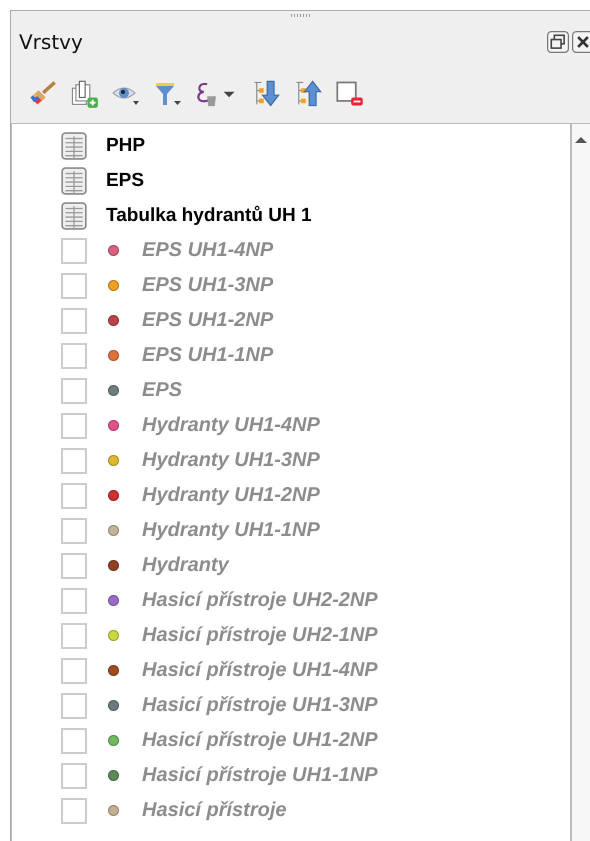  What do you see at coordinates (185, 565) in the screenshot?
I see `layer-name: Hydranty` at bounding box center [185, 565].